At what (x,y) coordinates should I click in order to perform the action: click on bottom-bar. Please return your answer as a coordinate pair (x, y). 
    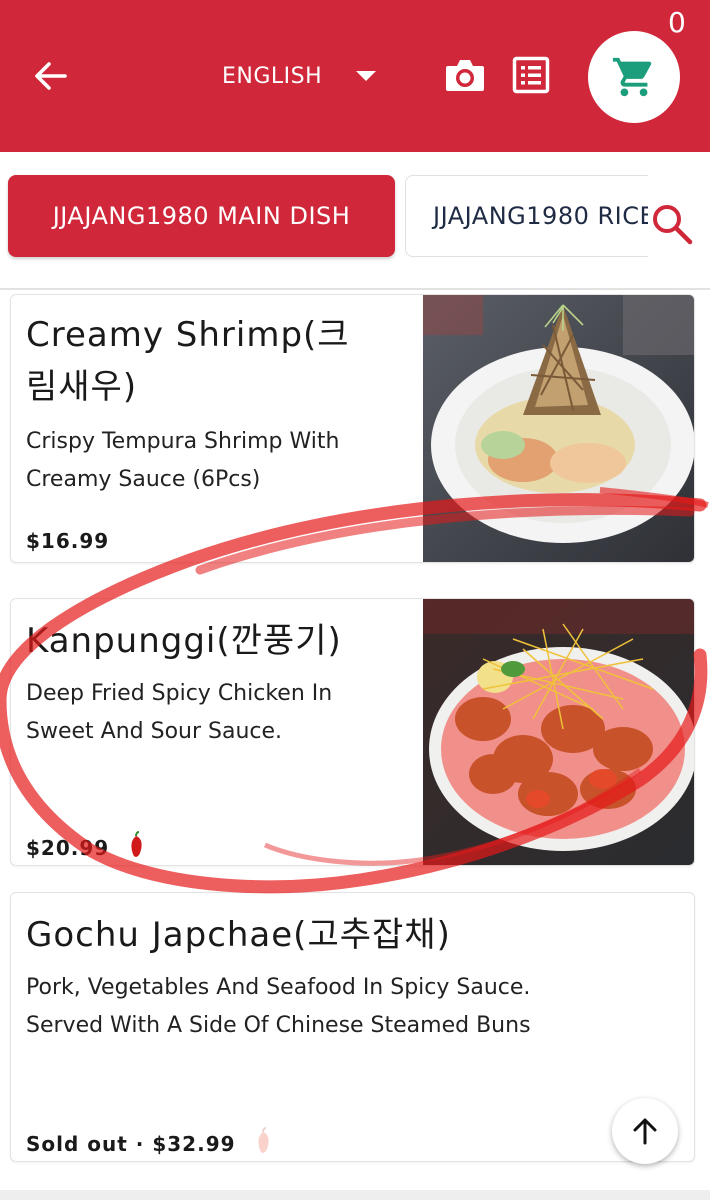
    Looking at the image, I should click on (355, 1195).